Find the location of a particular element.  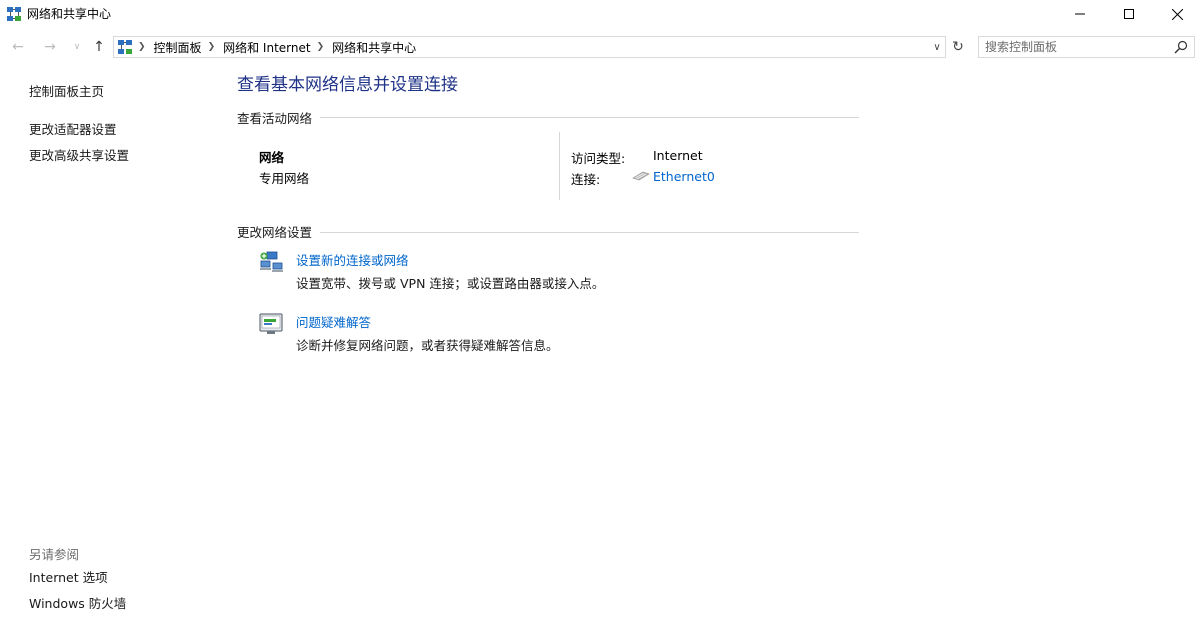

search-box is located at coordinates (1086, 47).